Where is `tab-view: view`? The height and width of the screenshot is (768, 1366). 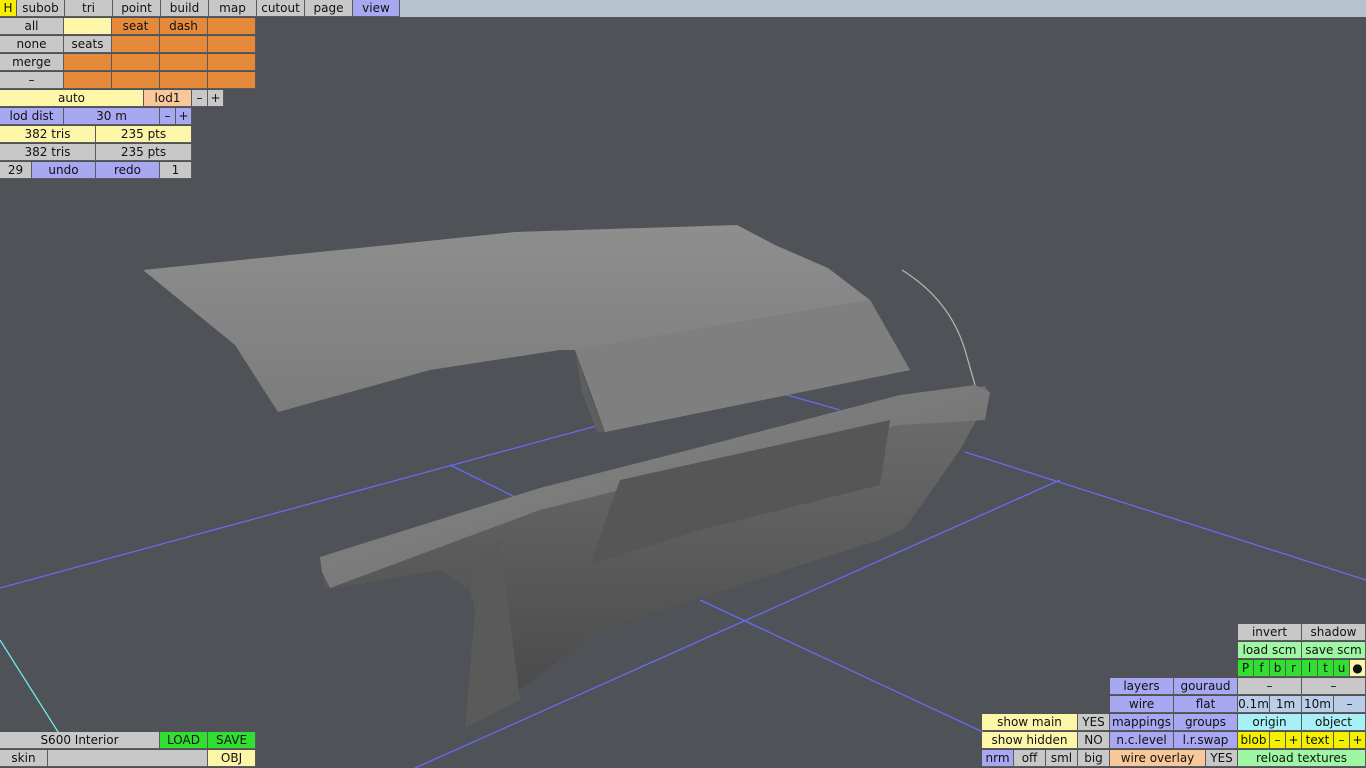
tab-view: view is located at coordinates (376, 8).